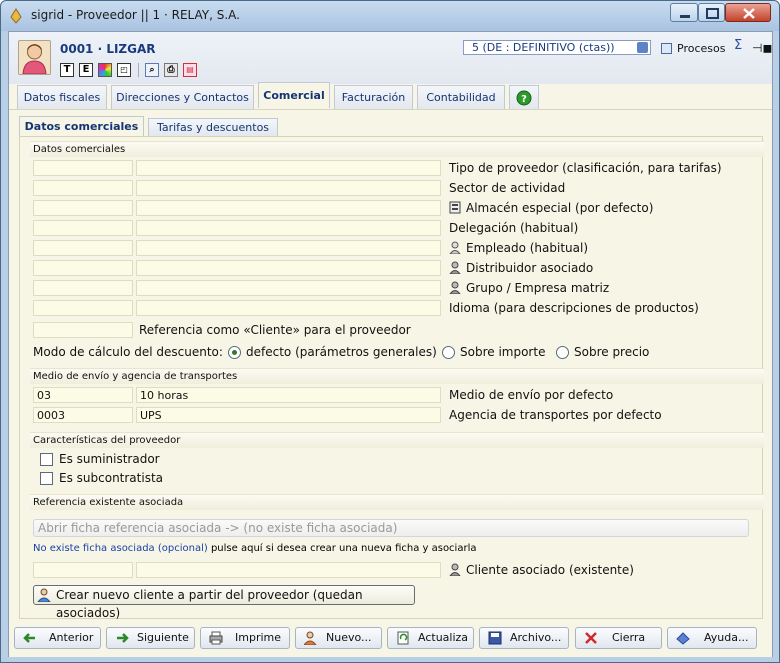 This screenshot has width=780, height=663. What do you see at coordinates (150, 638) in the screenshot?
I see `siguiente-button: Siguiente` at bounding box center [150, 638].